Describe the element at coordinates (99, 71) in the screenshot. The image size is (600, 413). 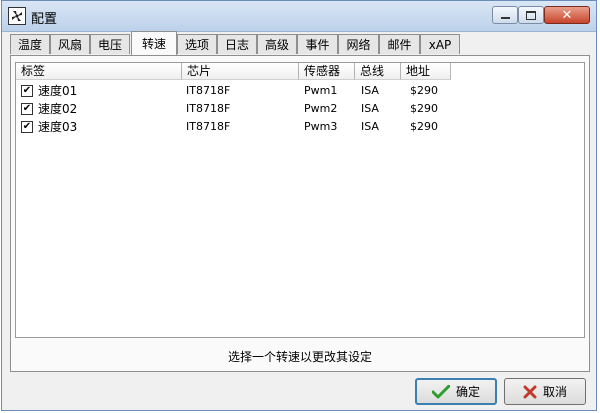
I see `column-header-label: 标签` at that location.